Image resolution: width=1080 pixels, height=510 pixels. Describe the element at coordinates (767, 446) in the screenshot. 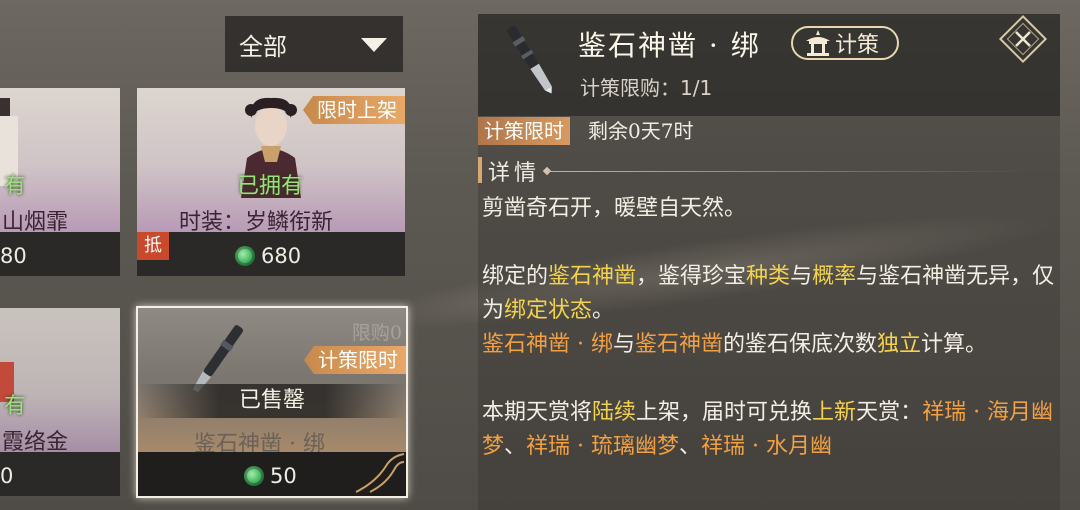

I see `description-segment: 祥瑞 · 水月幽` at that location.